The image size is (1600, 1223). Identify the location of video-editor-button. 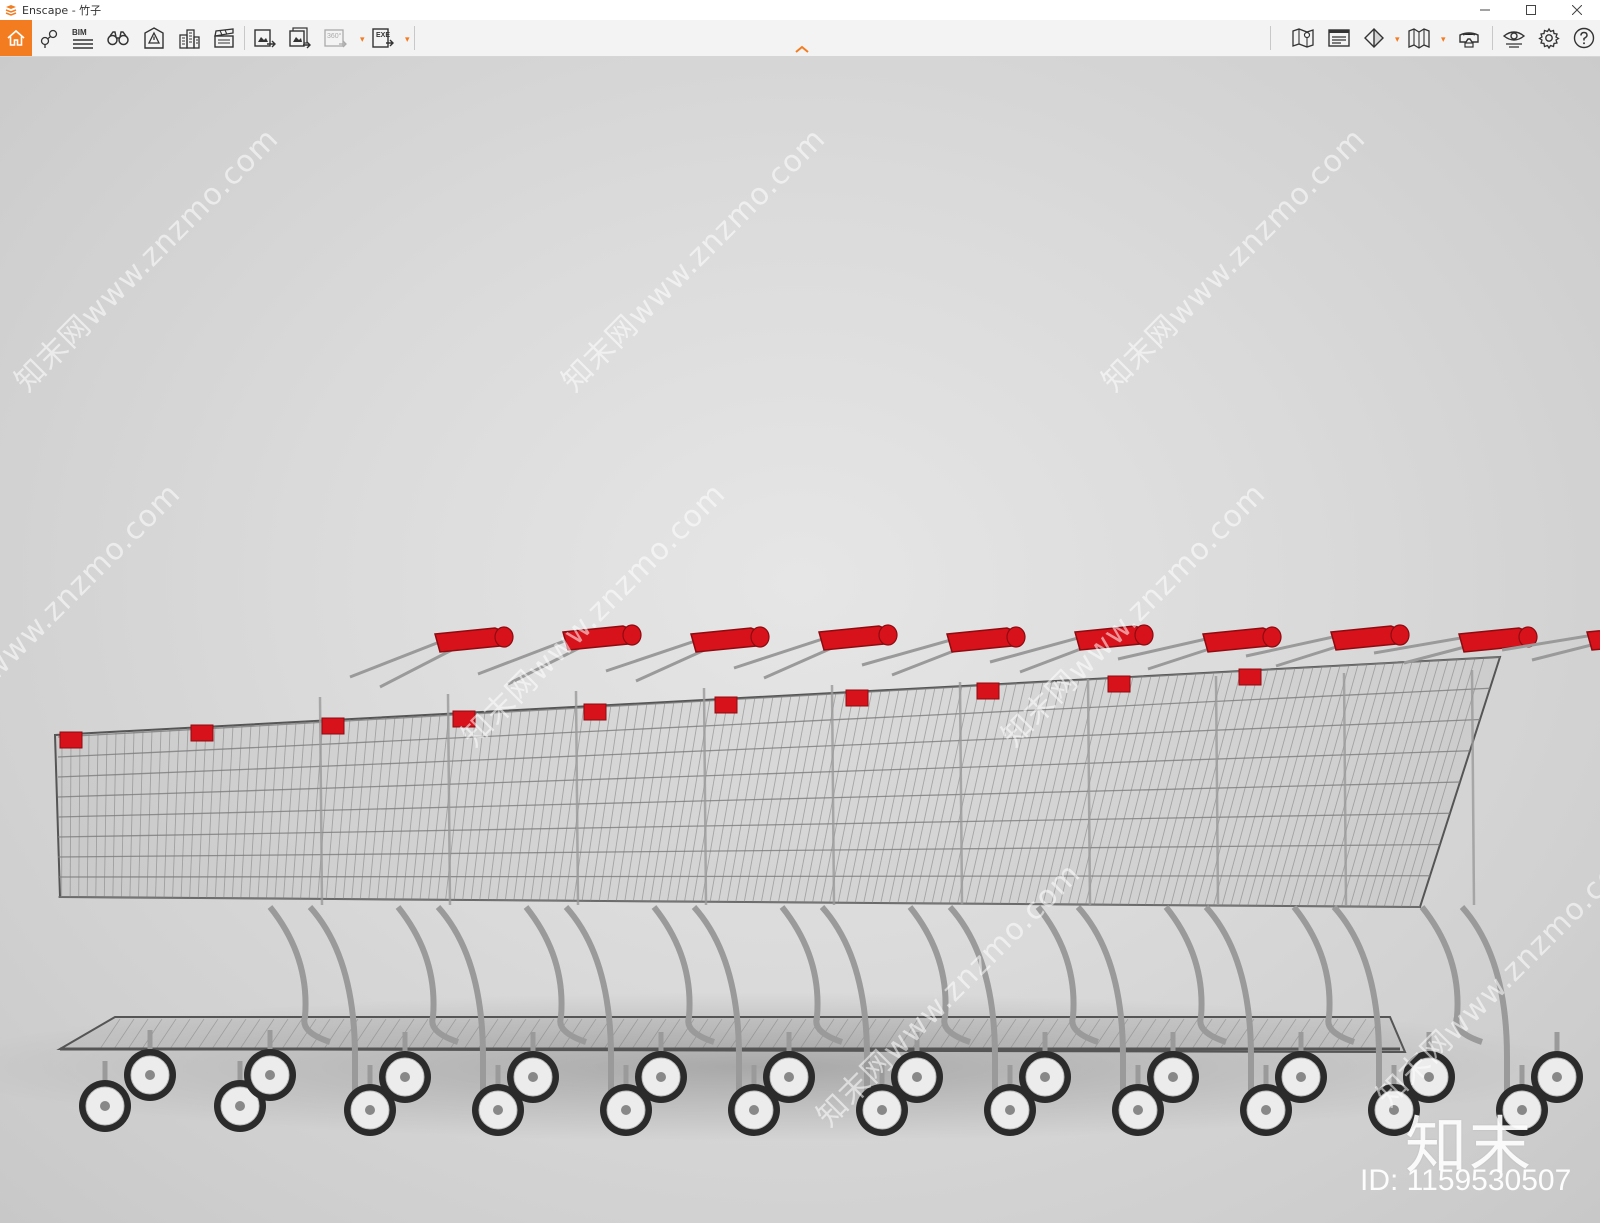
(224, 38).